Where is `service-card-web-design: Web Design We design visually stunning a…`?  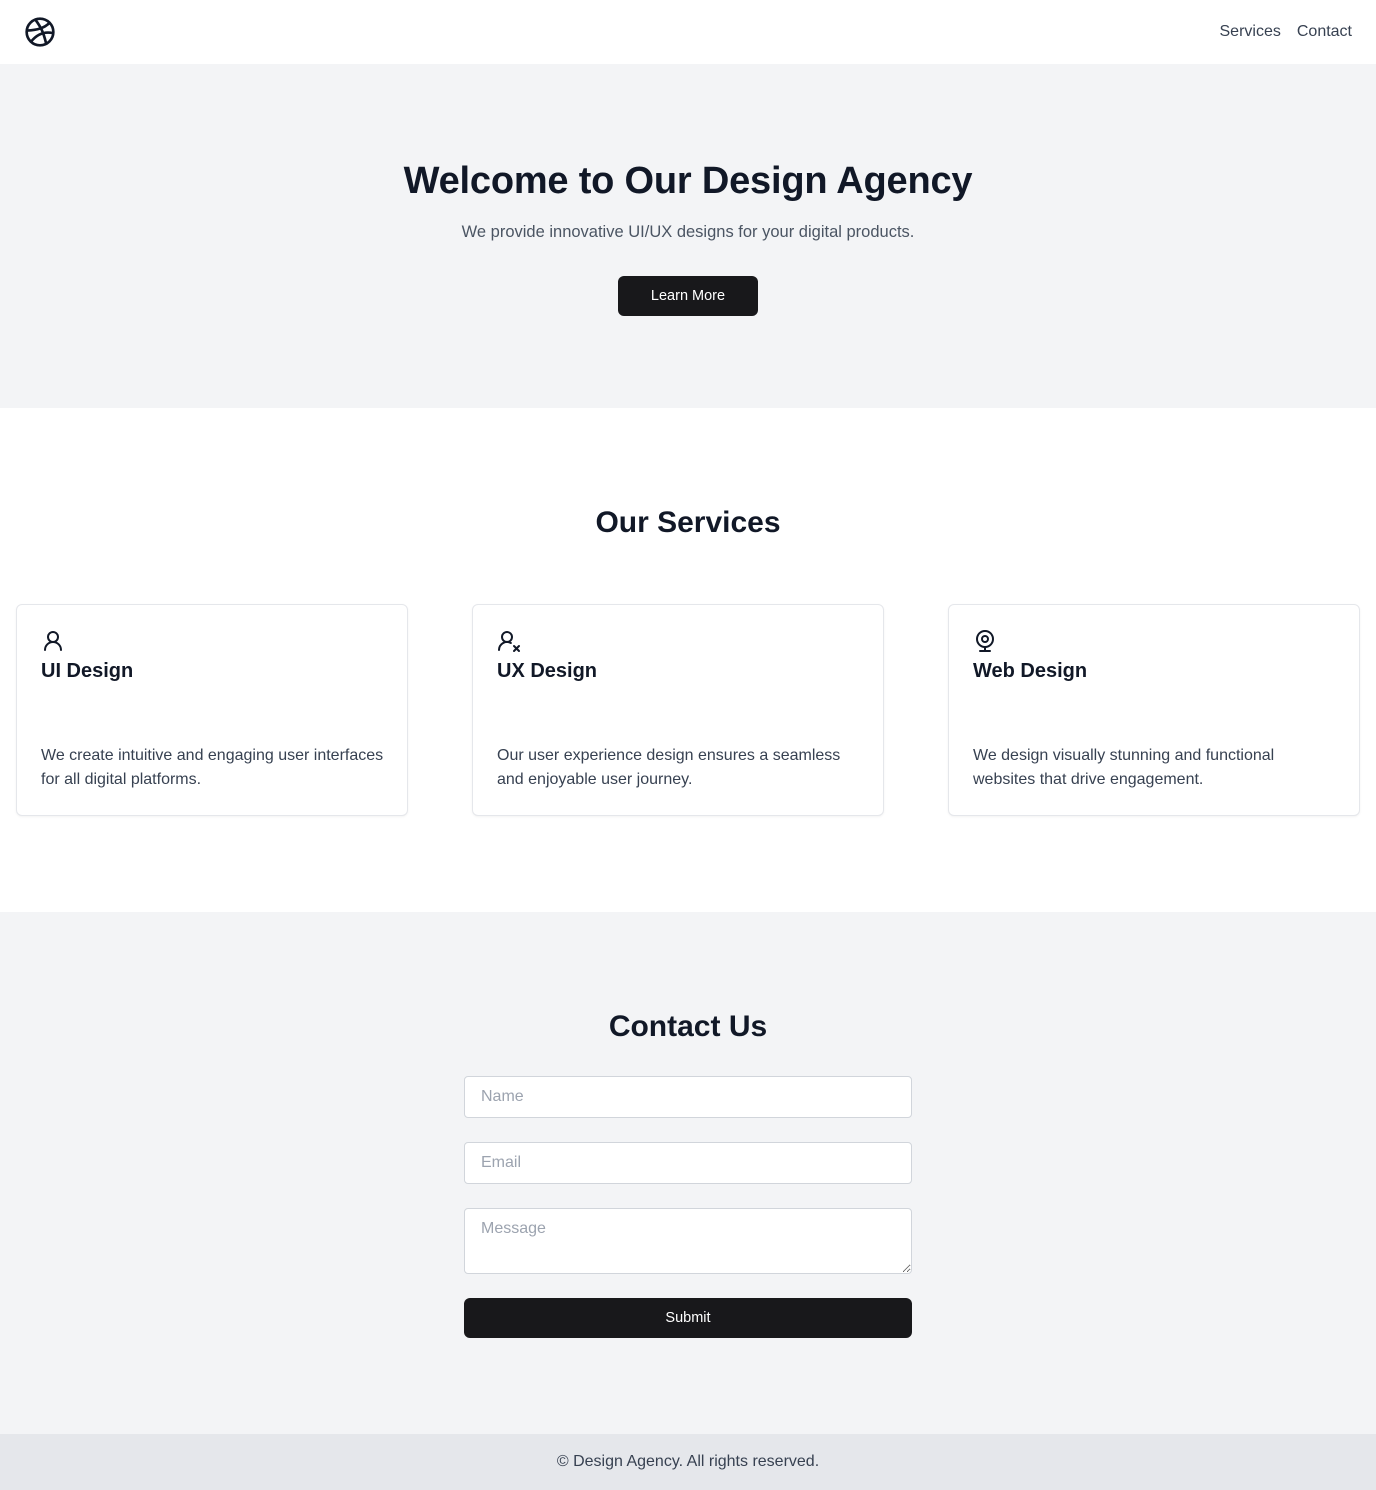 service-card-web-design: Web Design We design visually stunning a… is located at coordinates (1154, 710).